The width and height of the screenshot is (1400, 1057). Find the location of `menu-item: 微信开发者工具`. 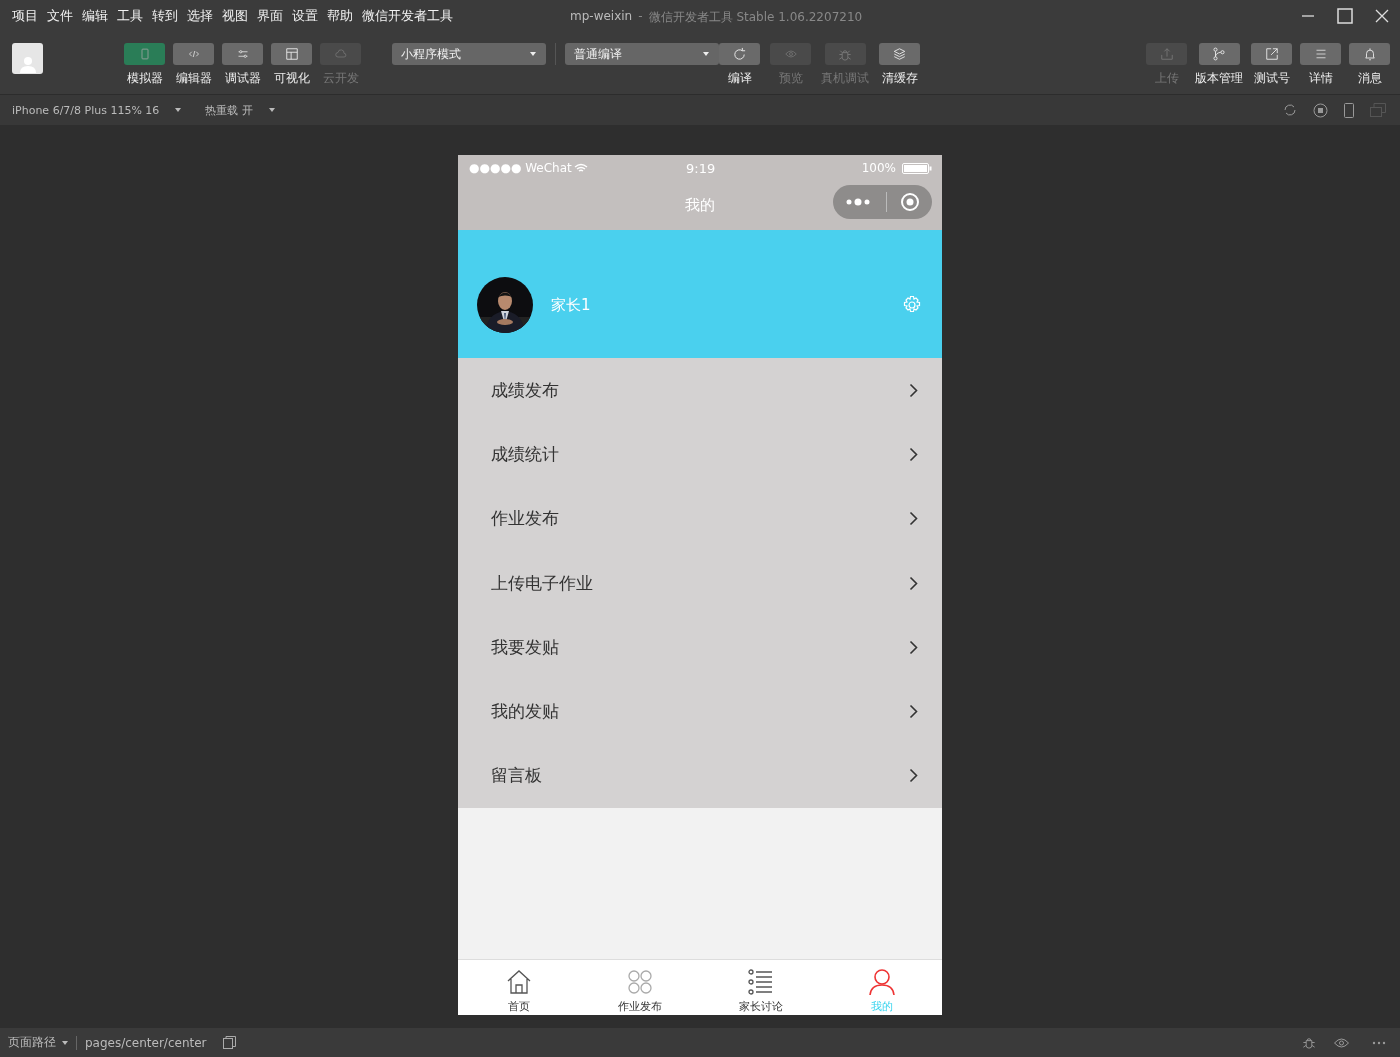

menu-item: 微信开发者工具 is located at coordinates (407, 16).